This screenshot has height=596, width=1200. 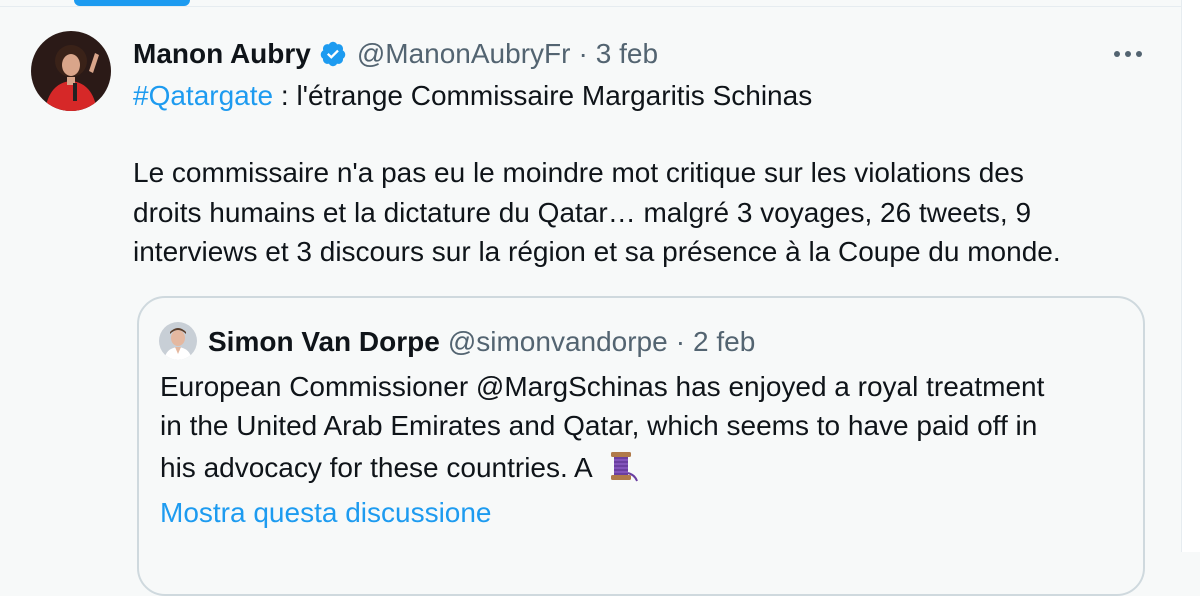 I want to click on avatar, so click(x=71, y=71).